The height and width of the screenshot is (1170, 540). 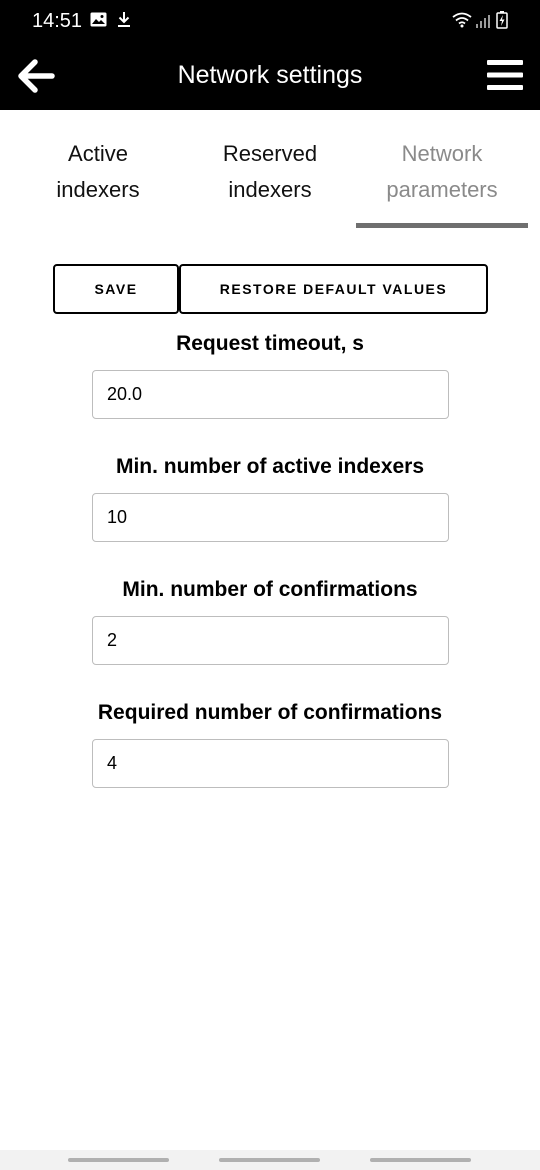 I want to click on app-bar: Network settings, so click(x=270, y=76).